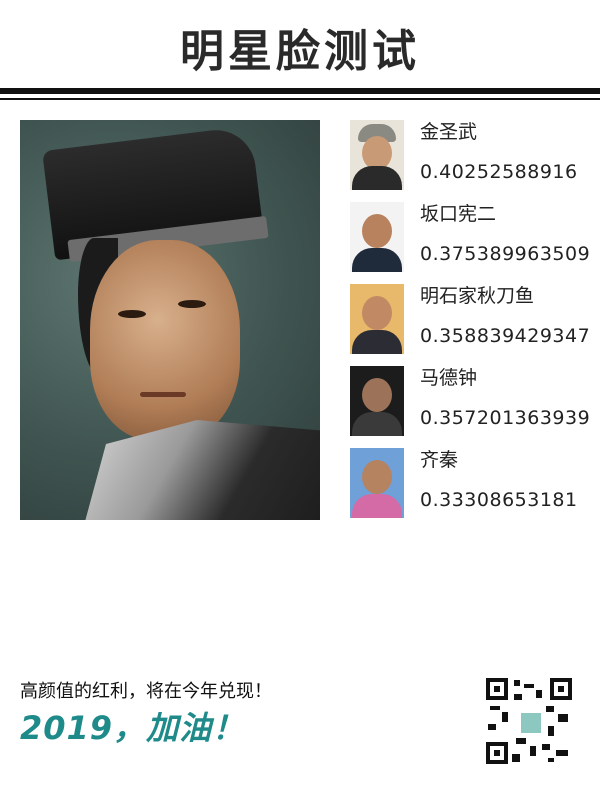 Image resolution: width=600 pixels, height=800 pixels. I want to click on match-score: 0.33308653181, so click(499, 500).